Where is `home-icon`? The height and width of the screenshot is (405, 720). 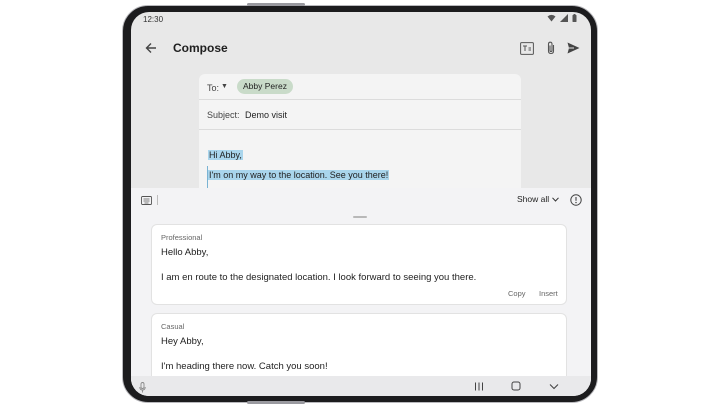
home-icon is located at coordinates (516, 386).